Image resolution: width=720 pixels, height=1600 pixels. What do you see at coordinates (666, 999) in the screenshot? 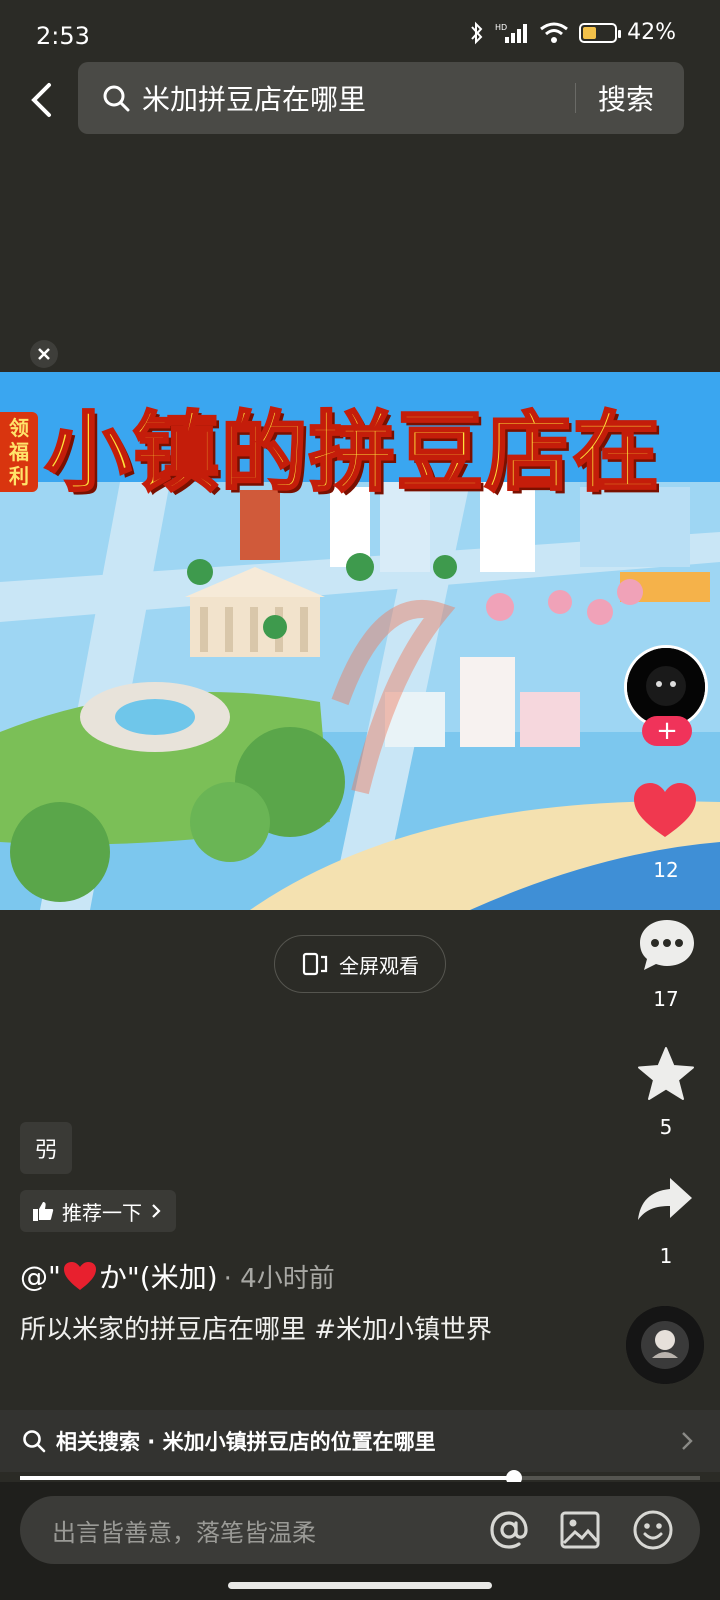
I see `comment-count: 17` at bounding box center [666, 999].